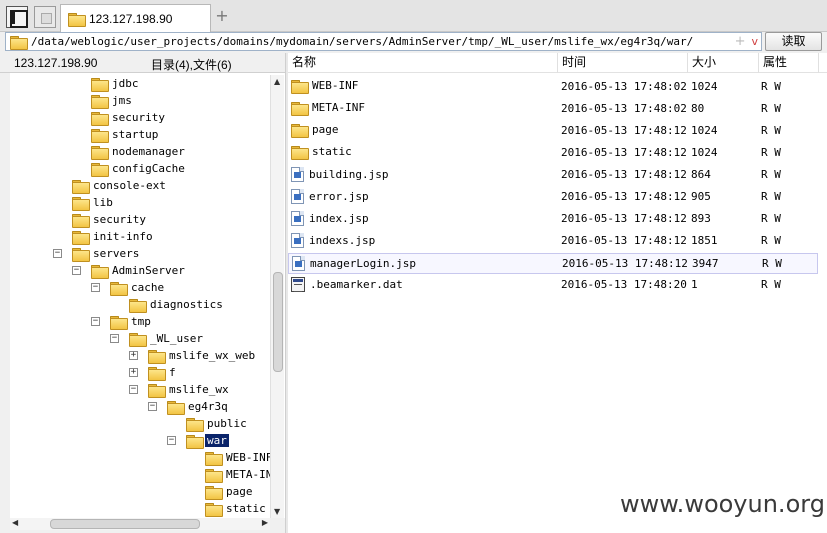  I want to click on tree-item: − war, so click(198, 440).